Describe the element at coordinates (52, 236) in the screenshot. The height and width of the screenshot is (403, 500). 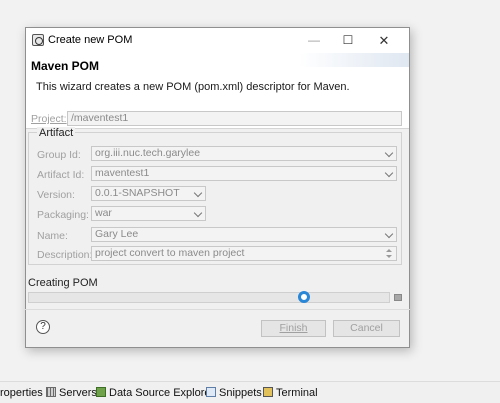
I see `name-label: Name:` at that location.